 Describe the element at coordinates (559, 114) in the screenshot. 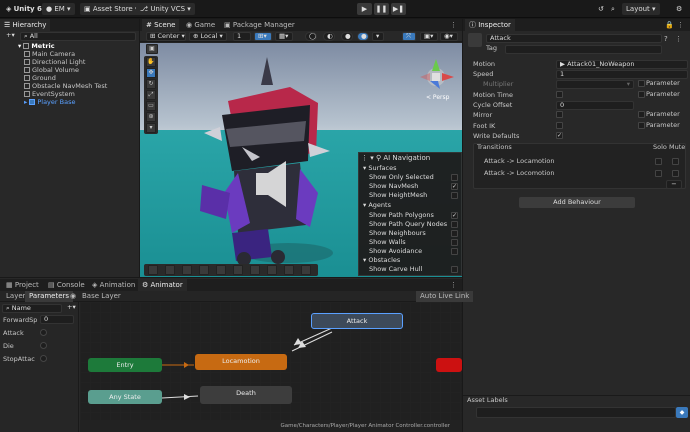

I see `mirror-checkbox` at that location.